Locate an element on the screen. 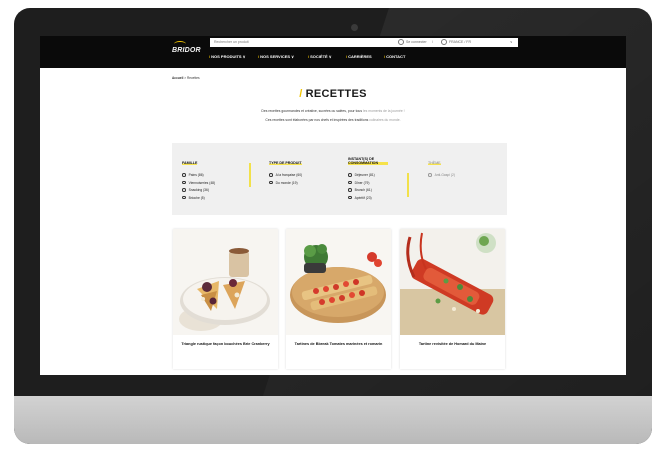  login-link: Se connecter is located at coordinates (412, 42).